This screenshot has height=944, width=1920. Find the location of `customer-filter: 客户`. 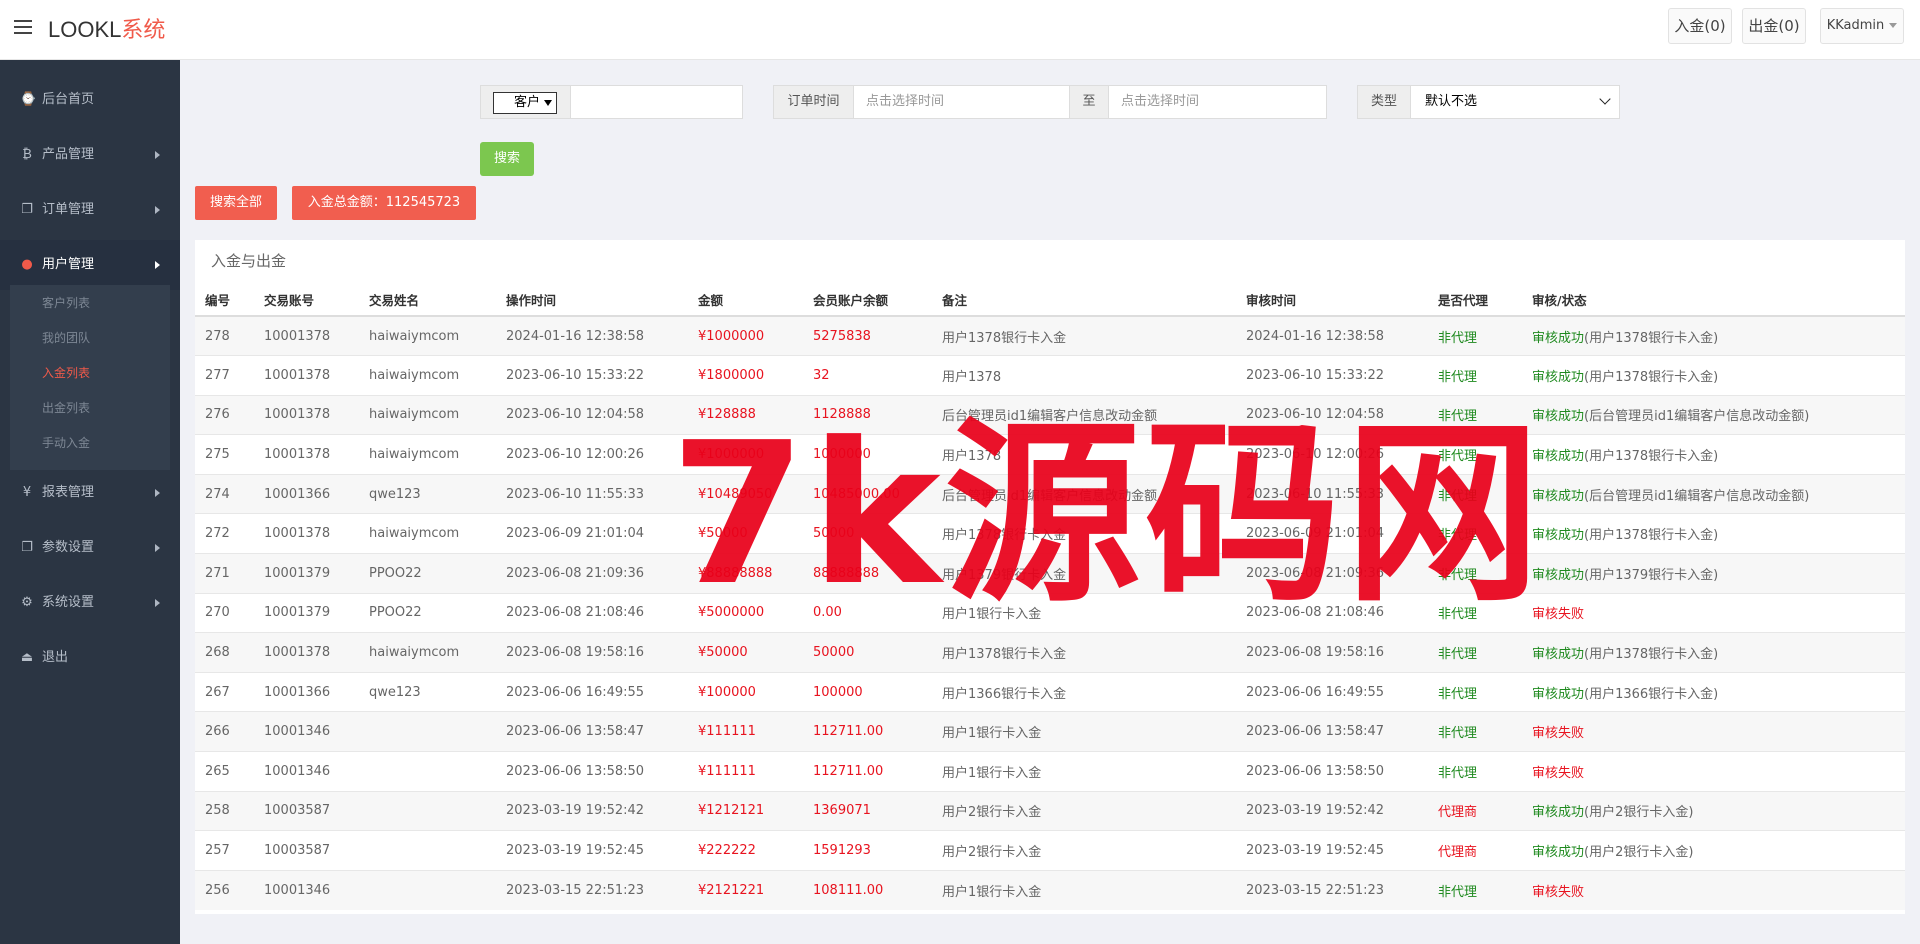

customer-filter: 客户 is located at coordinates (611, 102).